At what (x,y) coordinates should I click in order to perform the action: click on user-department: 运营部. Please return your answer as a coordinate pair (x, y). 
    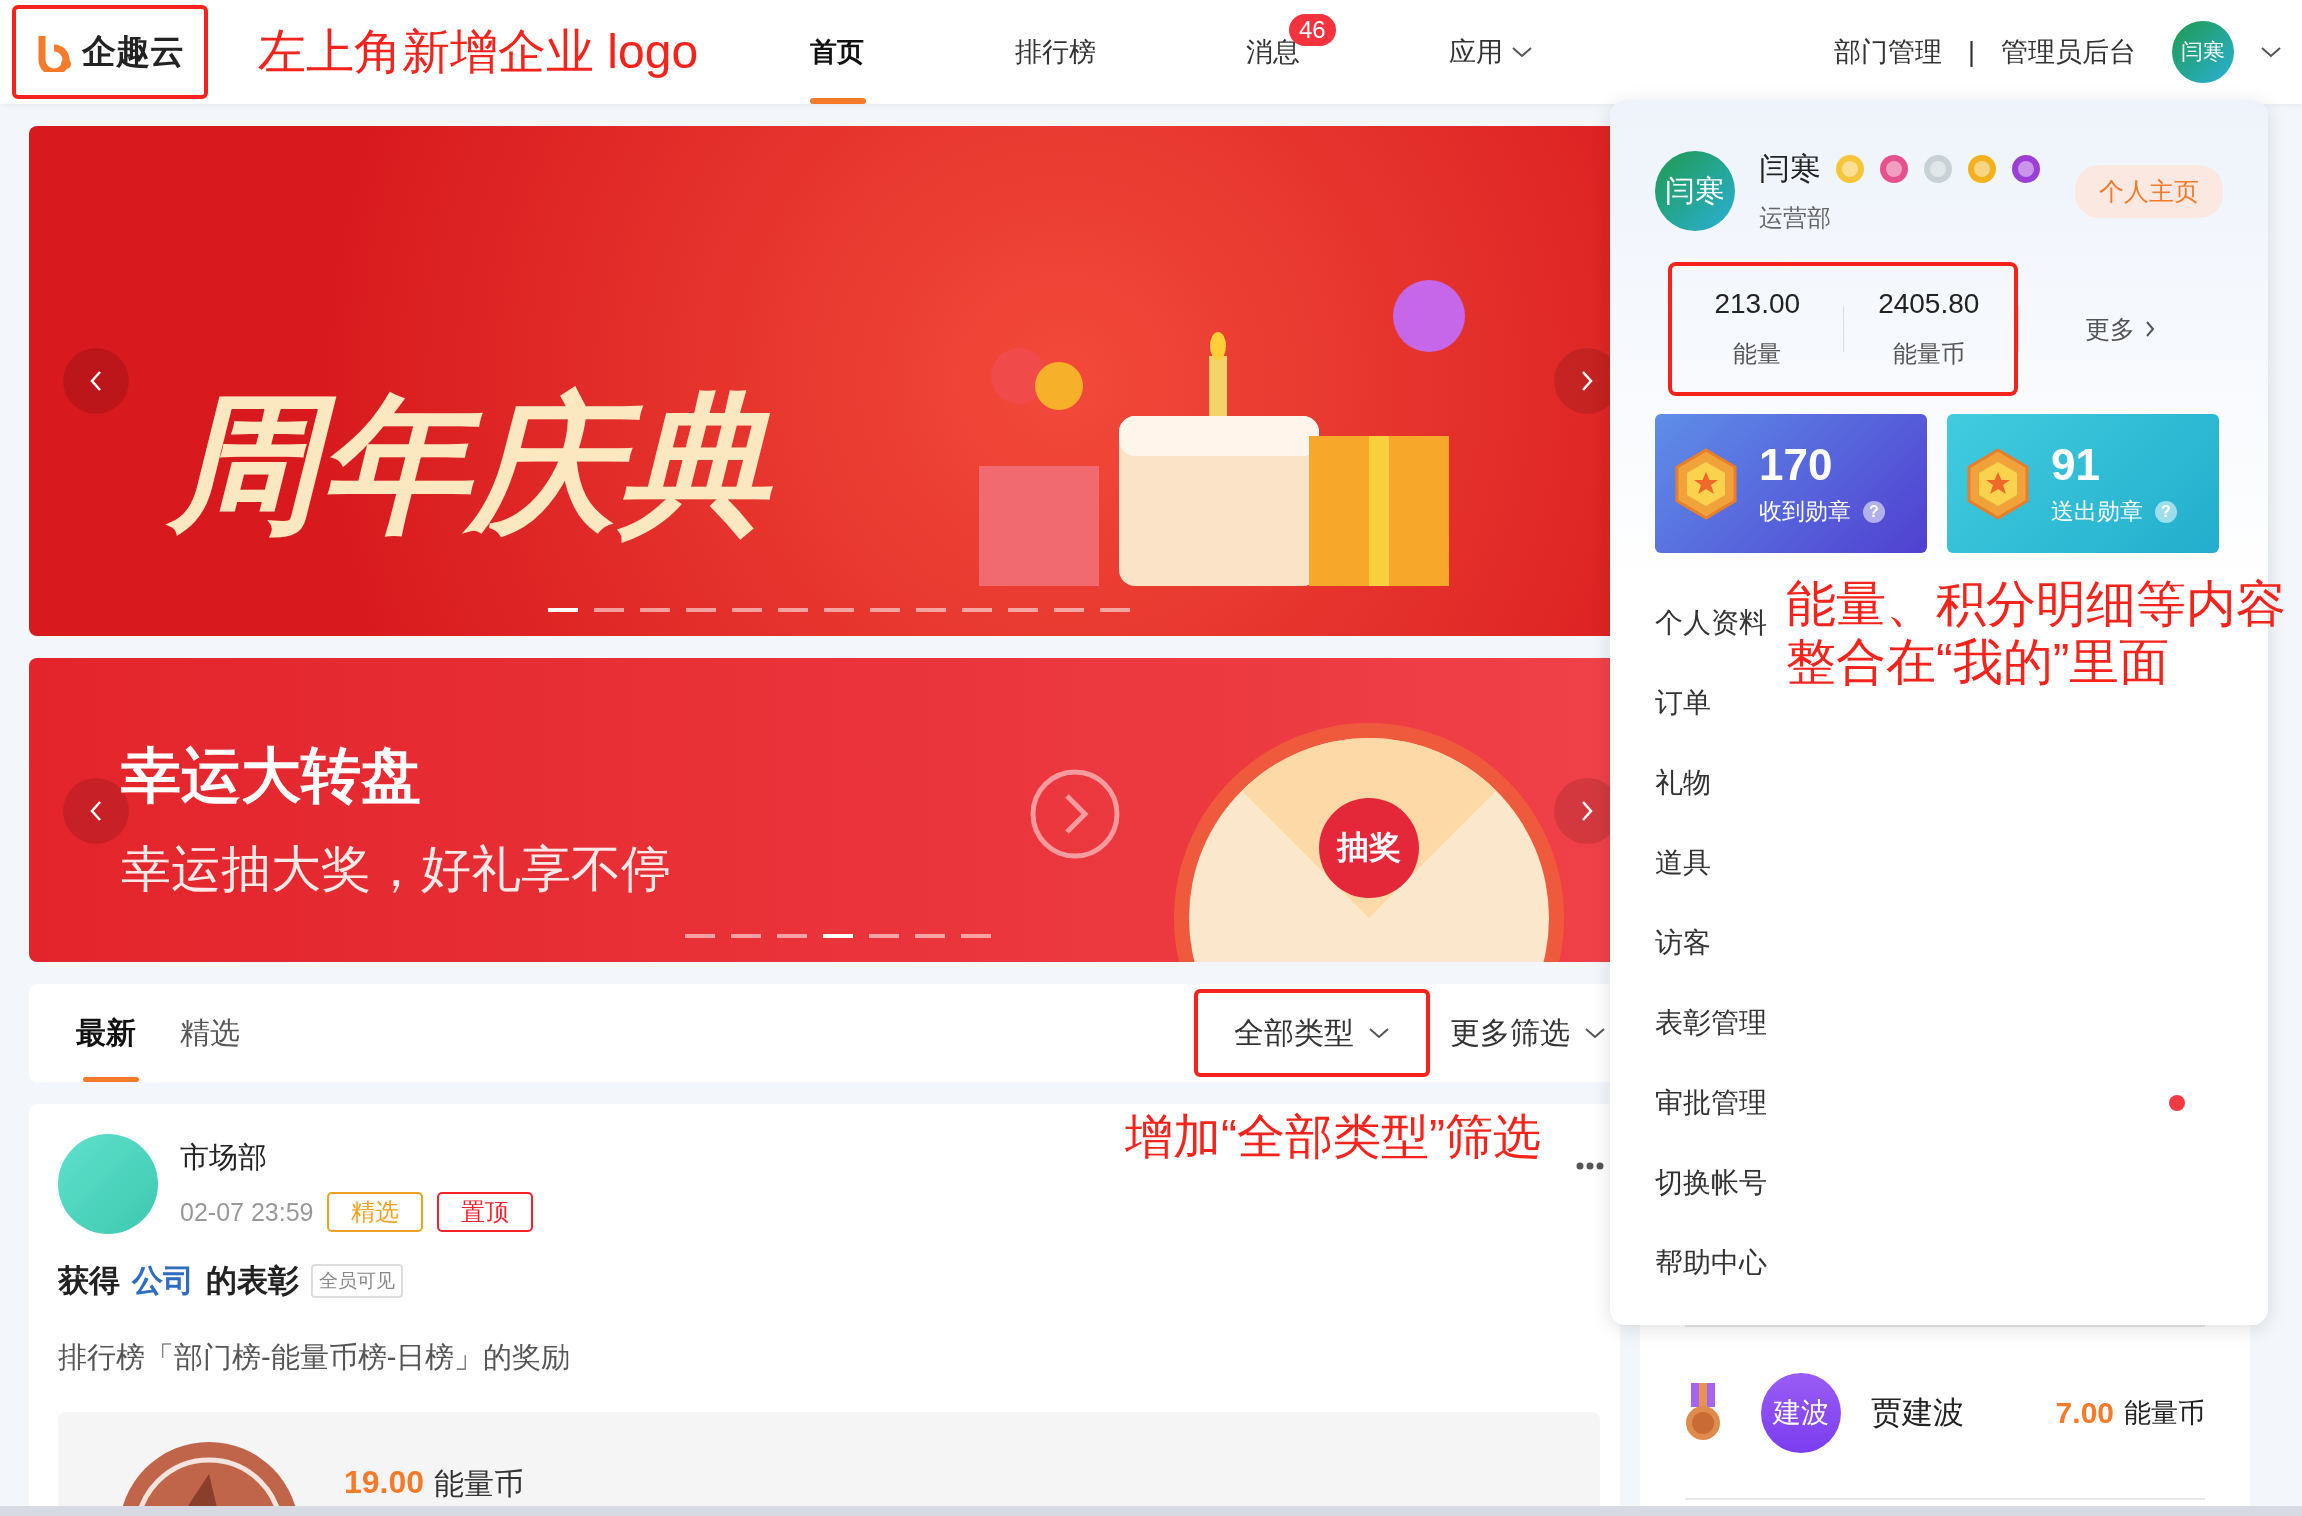
    Looking at the image, I should click on (1795, 218).